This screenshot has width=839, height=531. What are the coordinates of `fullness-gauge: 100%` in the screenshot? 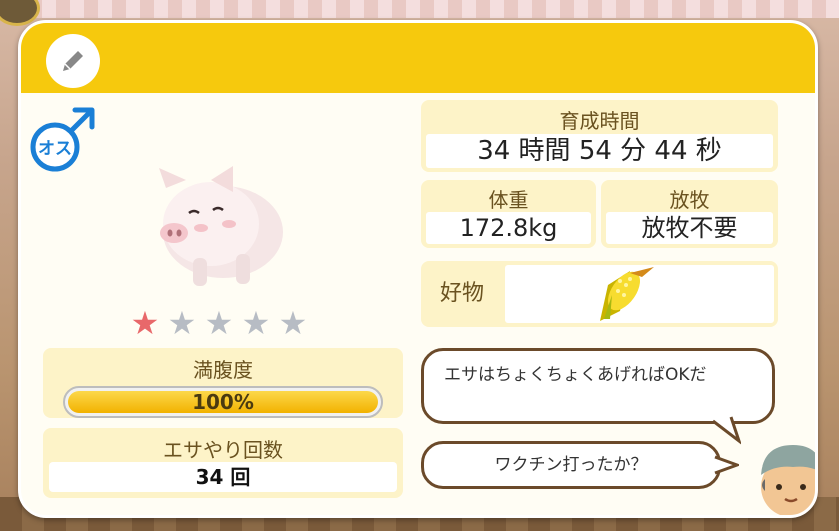 It's located at (223, 402).